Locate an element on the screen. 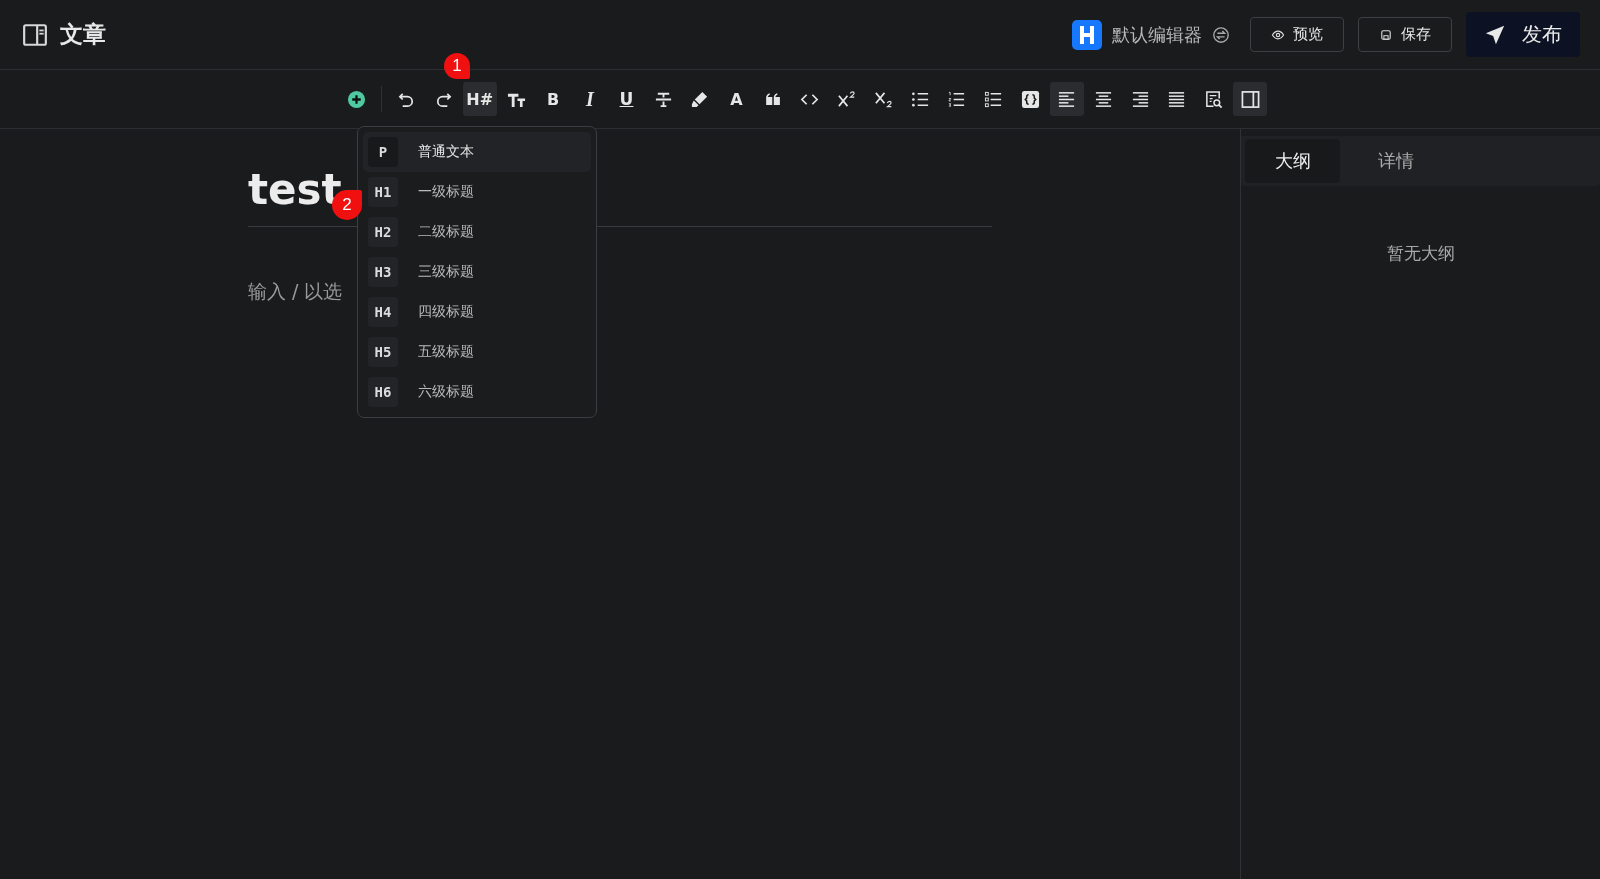 The image size is (1600, 879). heading-tag: H3 is located at coordinates (383, 272).